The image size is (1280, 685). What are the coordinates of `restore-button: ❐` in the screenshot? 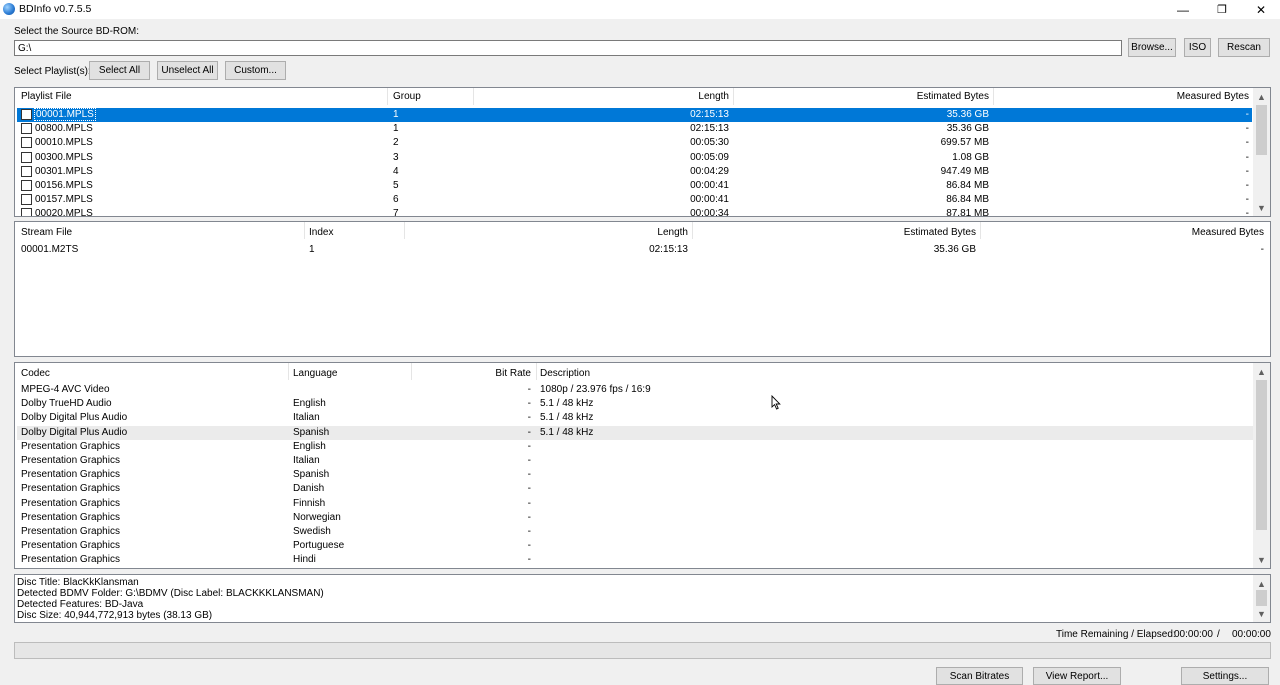 It's located at (1222, 9).